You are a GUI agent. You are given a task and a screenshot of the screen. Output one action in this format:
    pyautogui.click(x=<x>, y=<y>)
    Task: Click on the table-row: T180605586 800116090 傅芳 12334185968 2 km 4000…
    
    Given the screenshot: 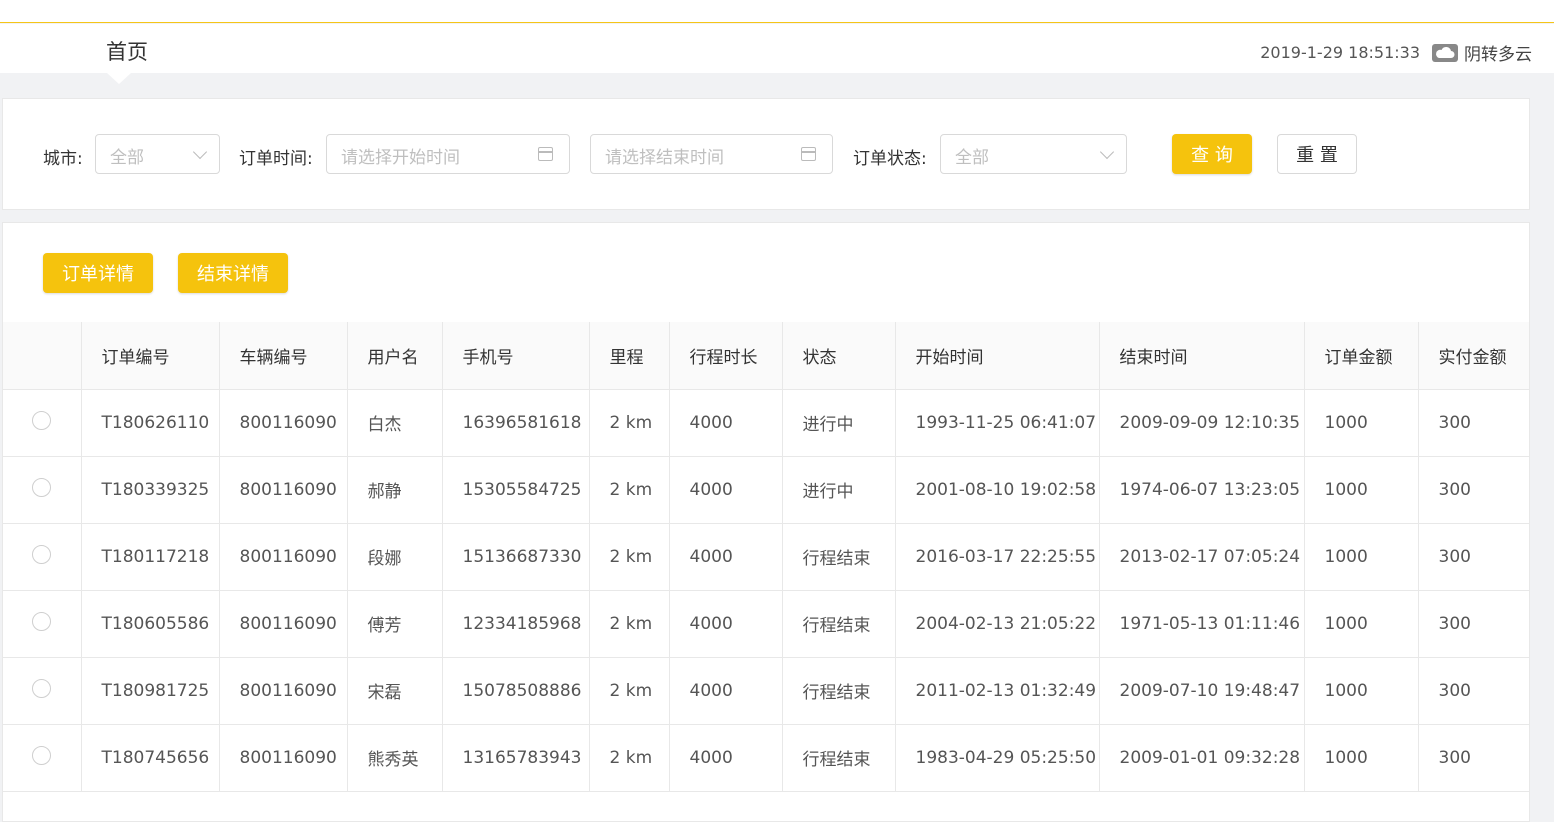 What is the action you would take?
    pyautogui.click(x=766, y=624)
    